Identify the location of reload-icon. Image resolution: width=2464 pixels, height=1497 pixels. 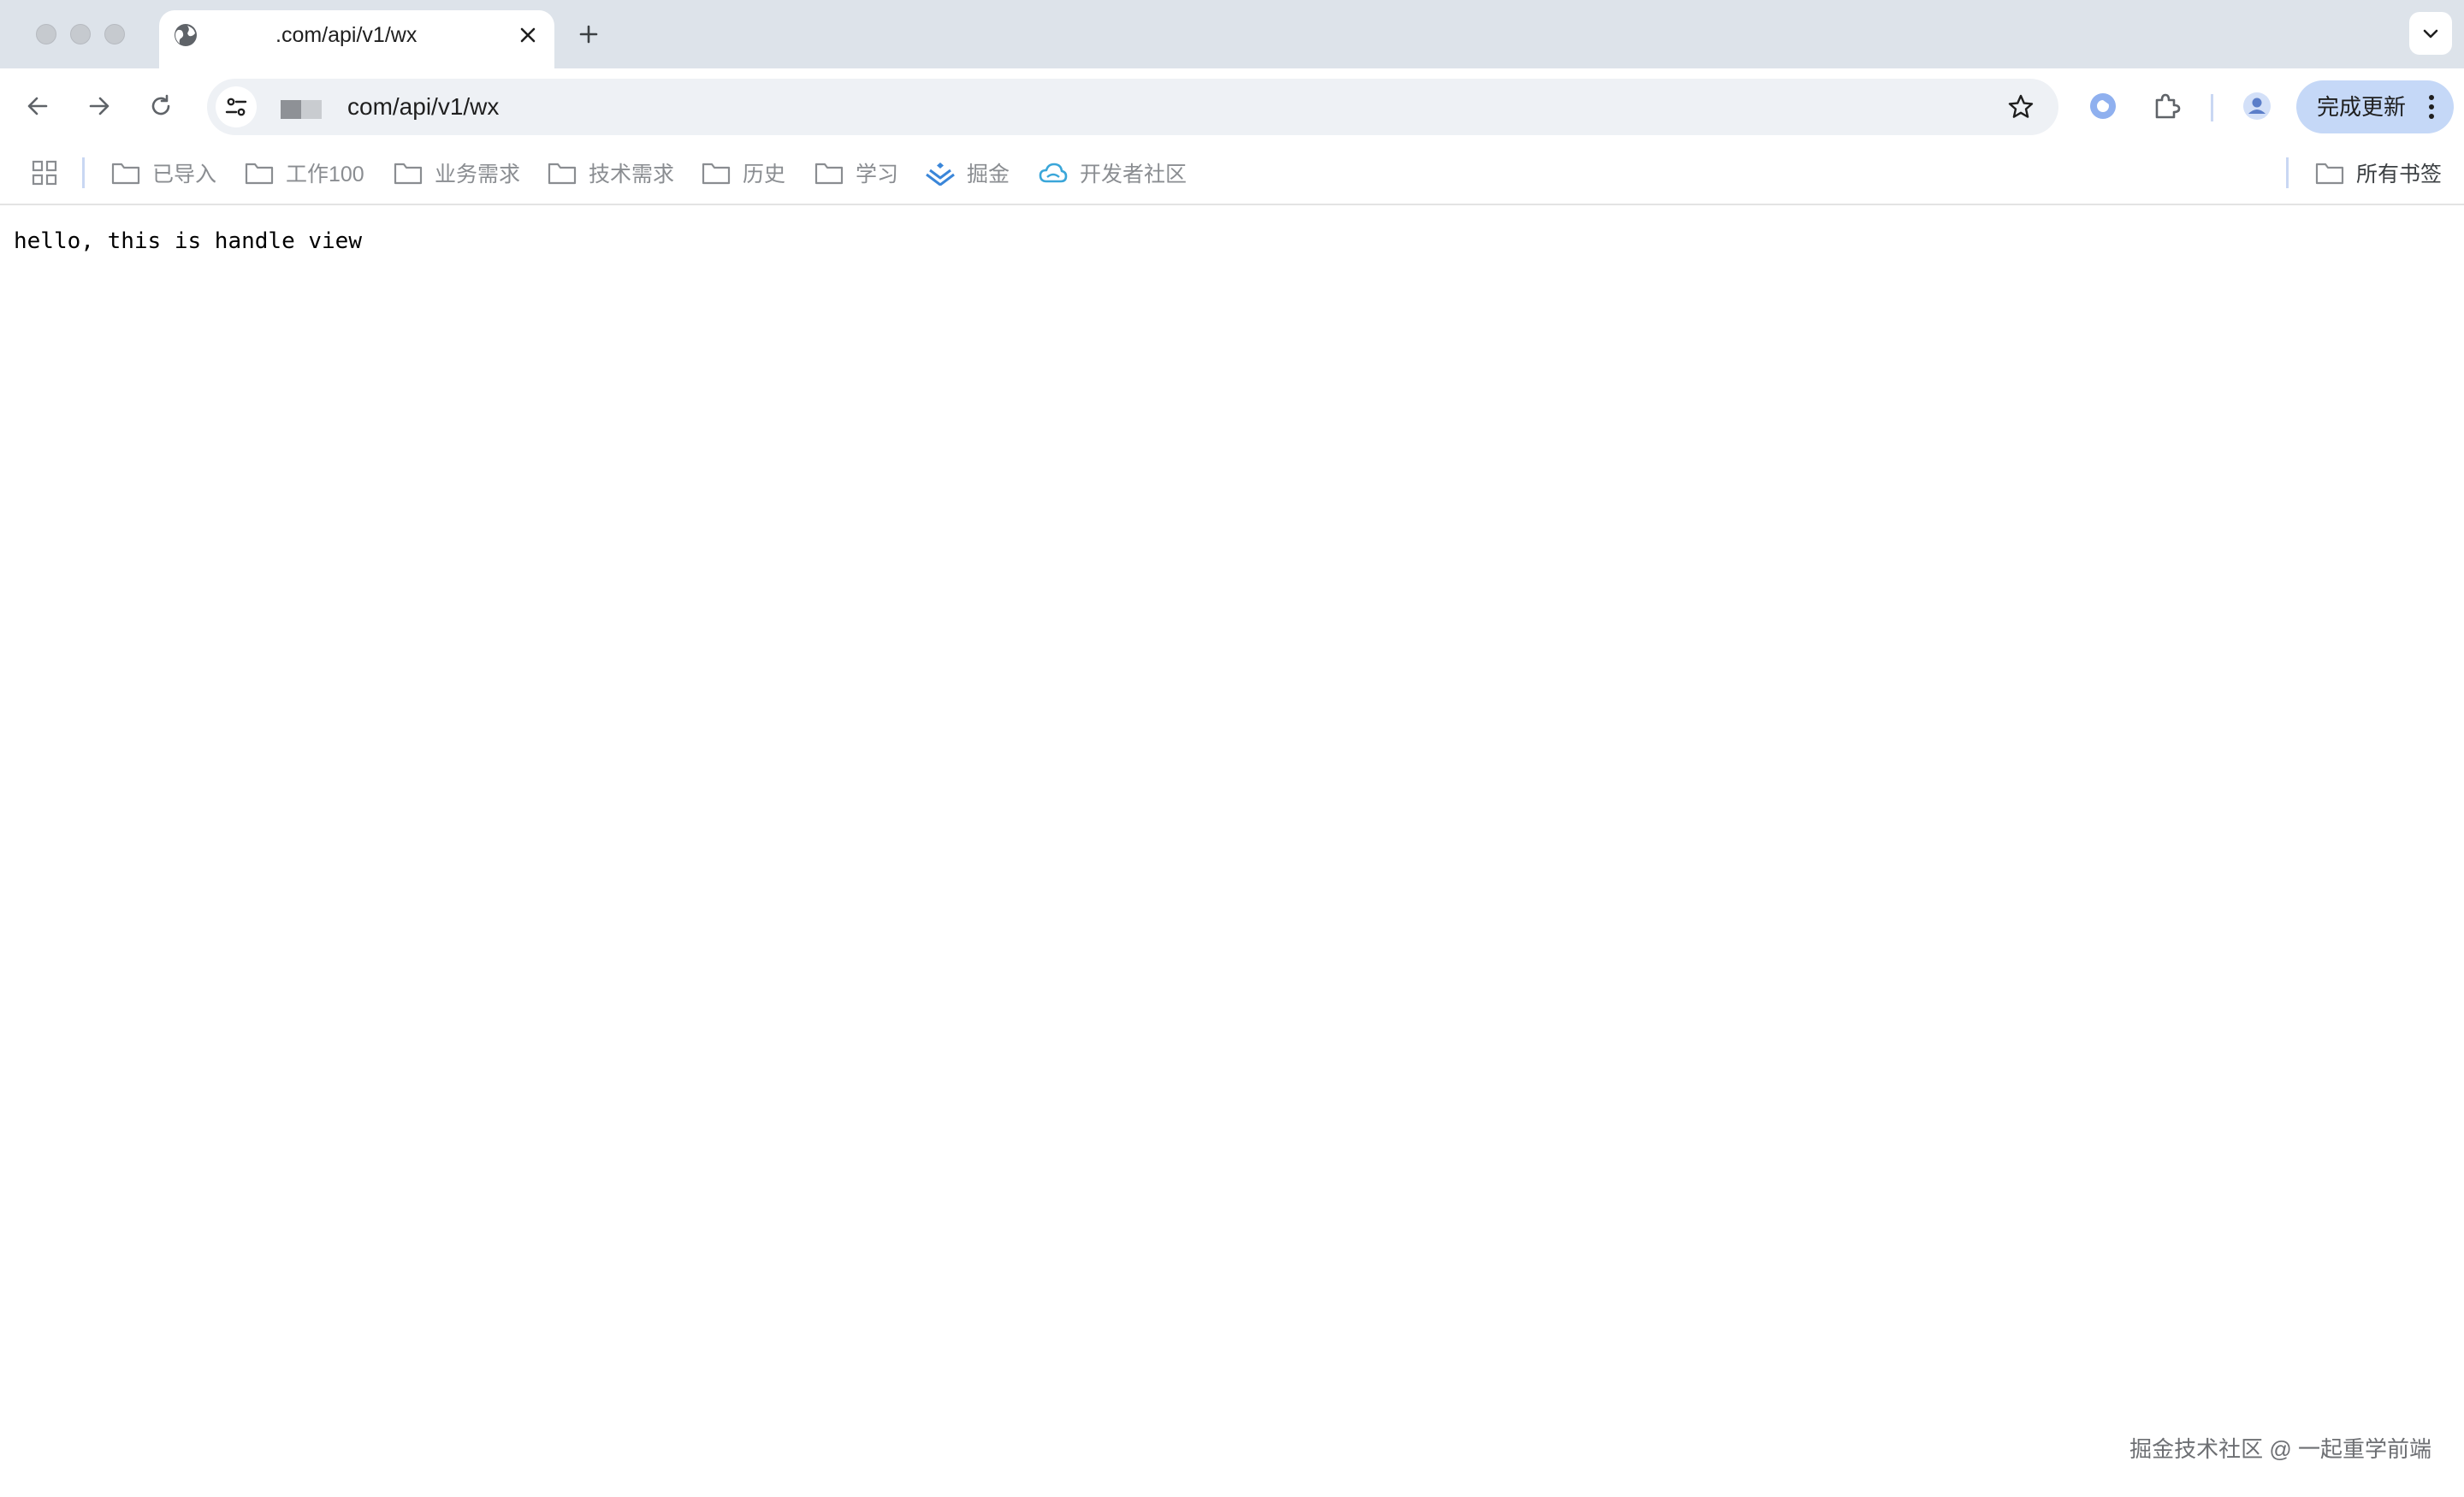
(160, 104).